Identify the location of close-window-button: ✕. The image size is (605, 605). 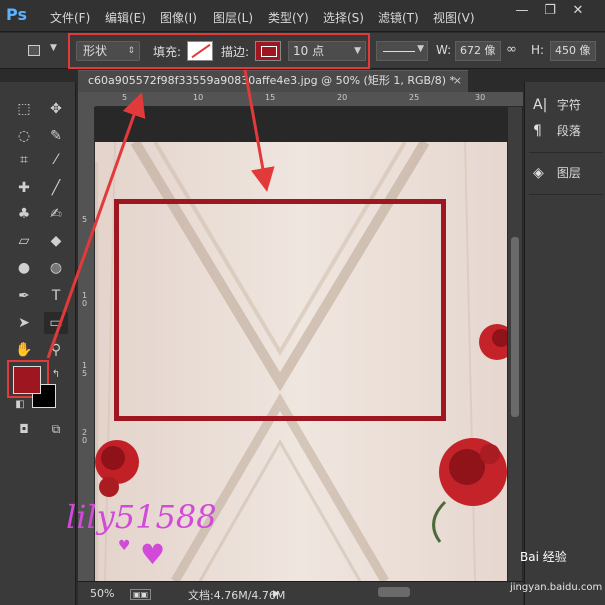
(578, 11).